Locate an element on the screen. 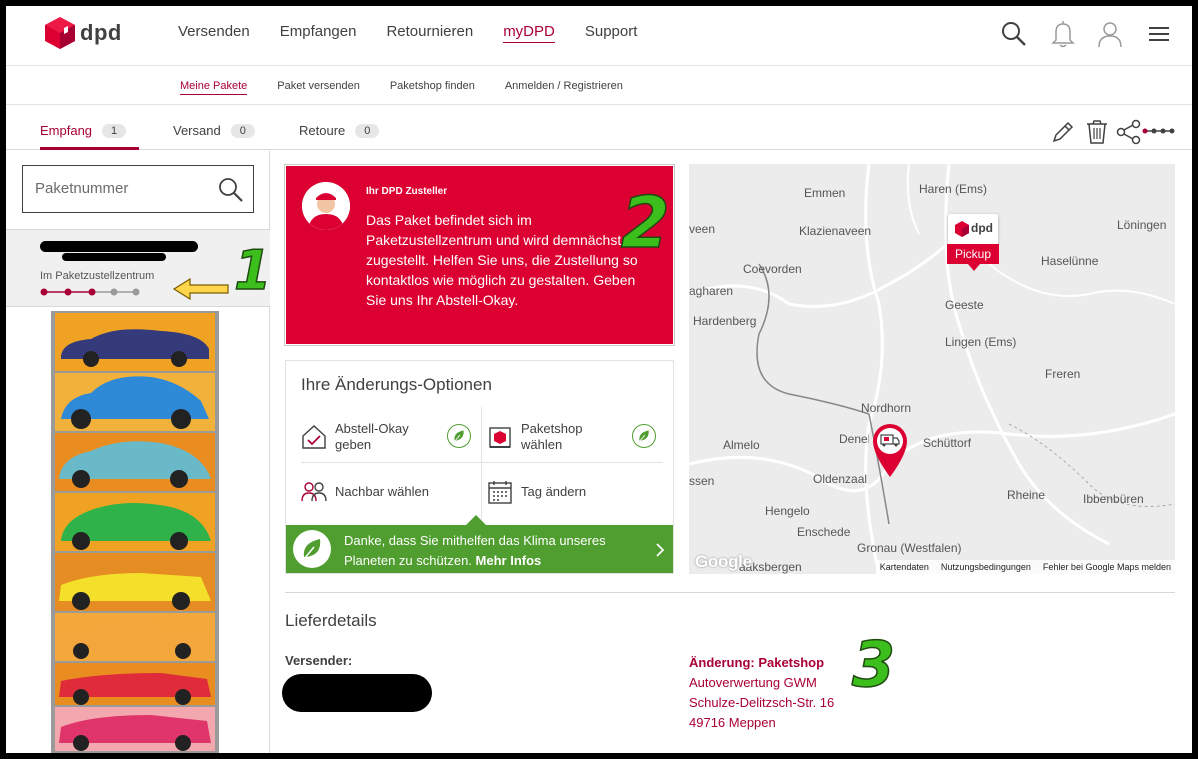 This screenshot has height=759, width=1198. map-place-label: Freren is located at coordinates (1063, 374).